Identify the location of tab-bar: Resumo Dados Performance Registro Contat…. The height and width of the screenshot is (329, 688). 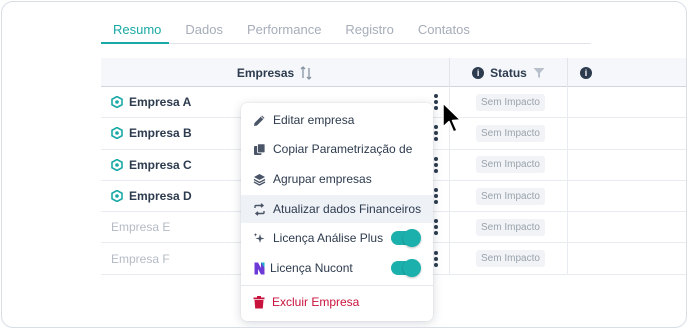
(291, 30).